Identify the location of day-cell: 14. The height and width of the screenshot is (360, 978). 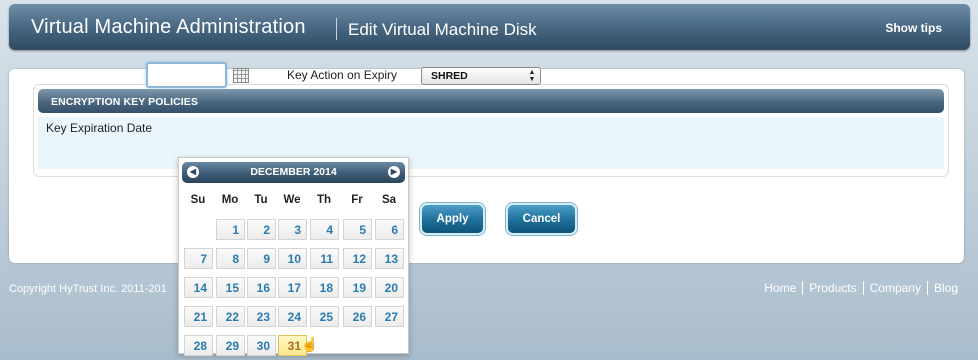
(198, 287).